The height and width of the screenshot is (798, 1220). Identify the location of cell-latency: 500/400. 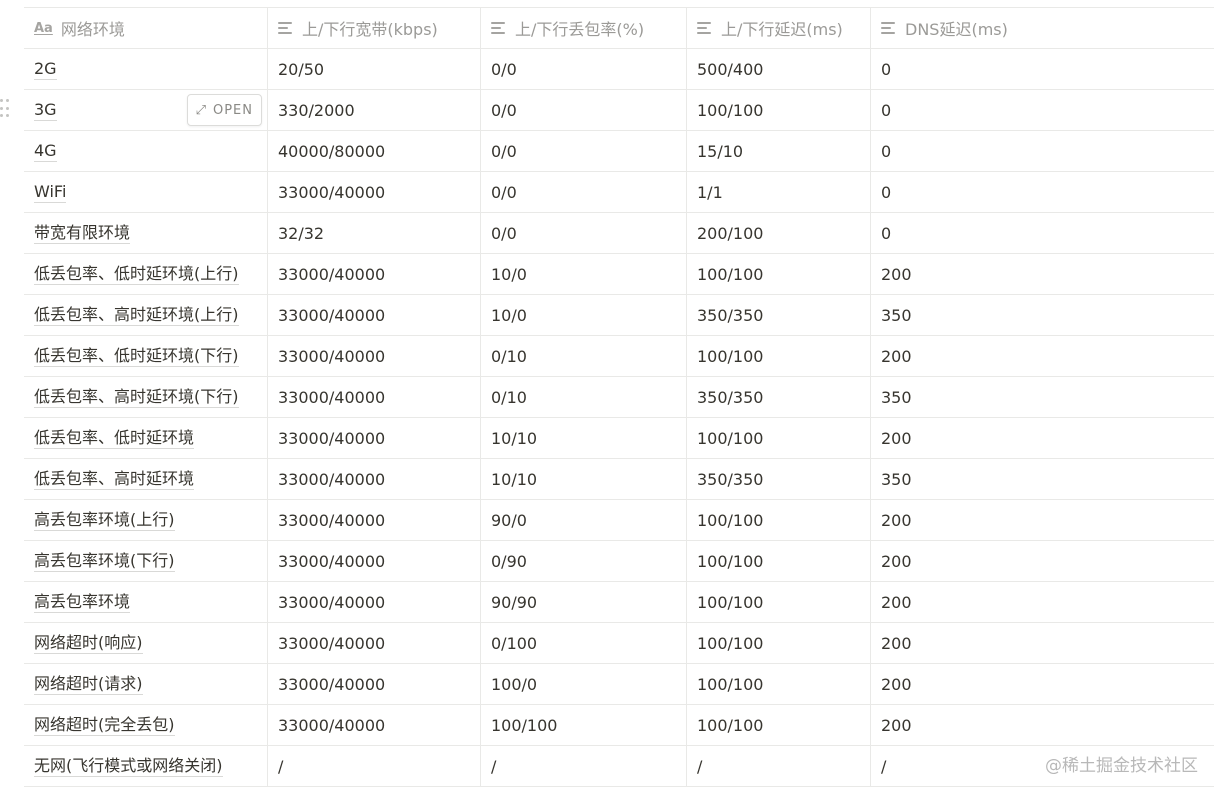
(779, 69).